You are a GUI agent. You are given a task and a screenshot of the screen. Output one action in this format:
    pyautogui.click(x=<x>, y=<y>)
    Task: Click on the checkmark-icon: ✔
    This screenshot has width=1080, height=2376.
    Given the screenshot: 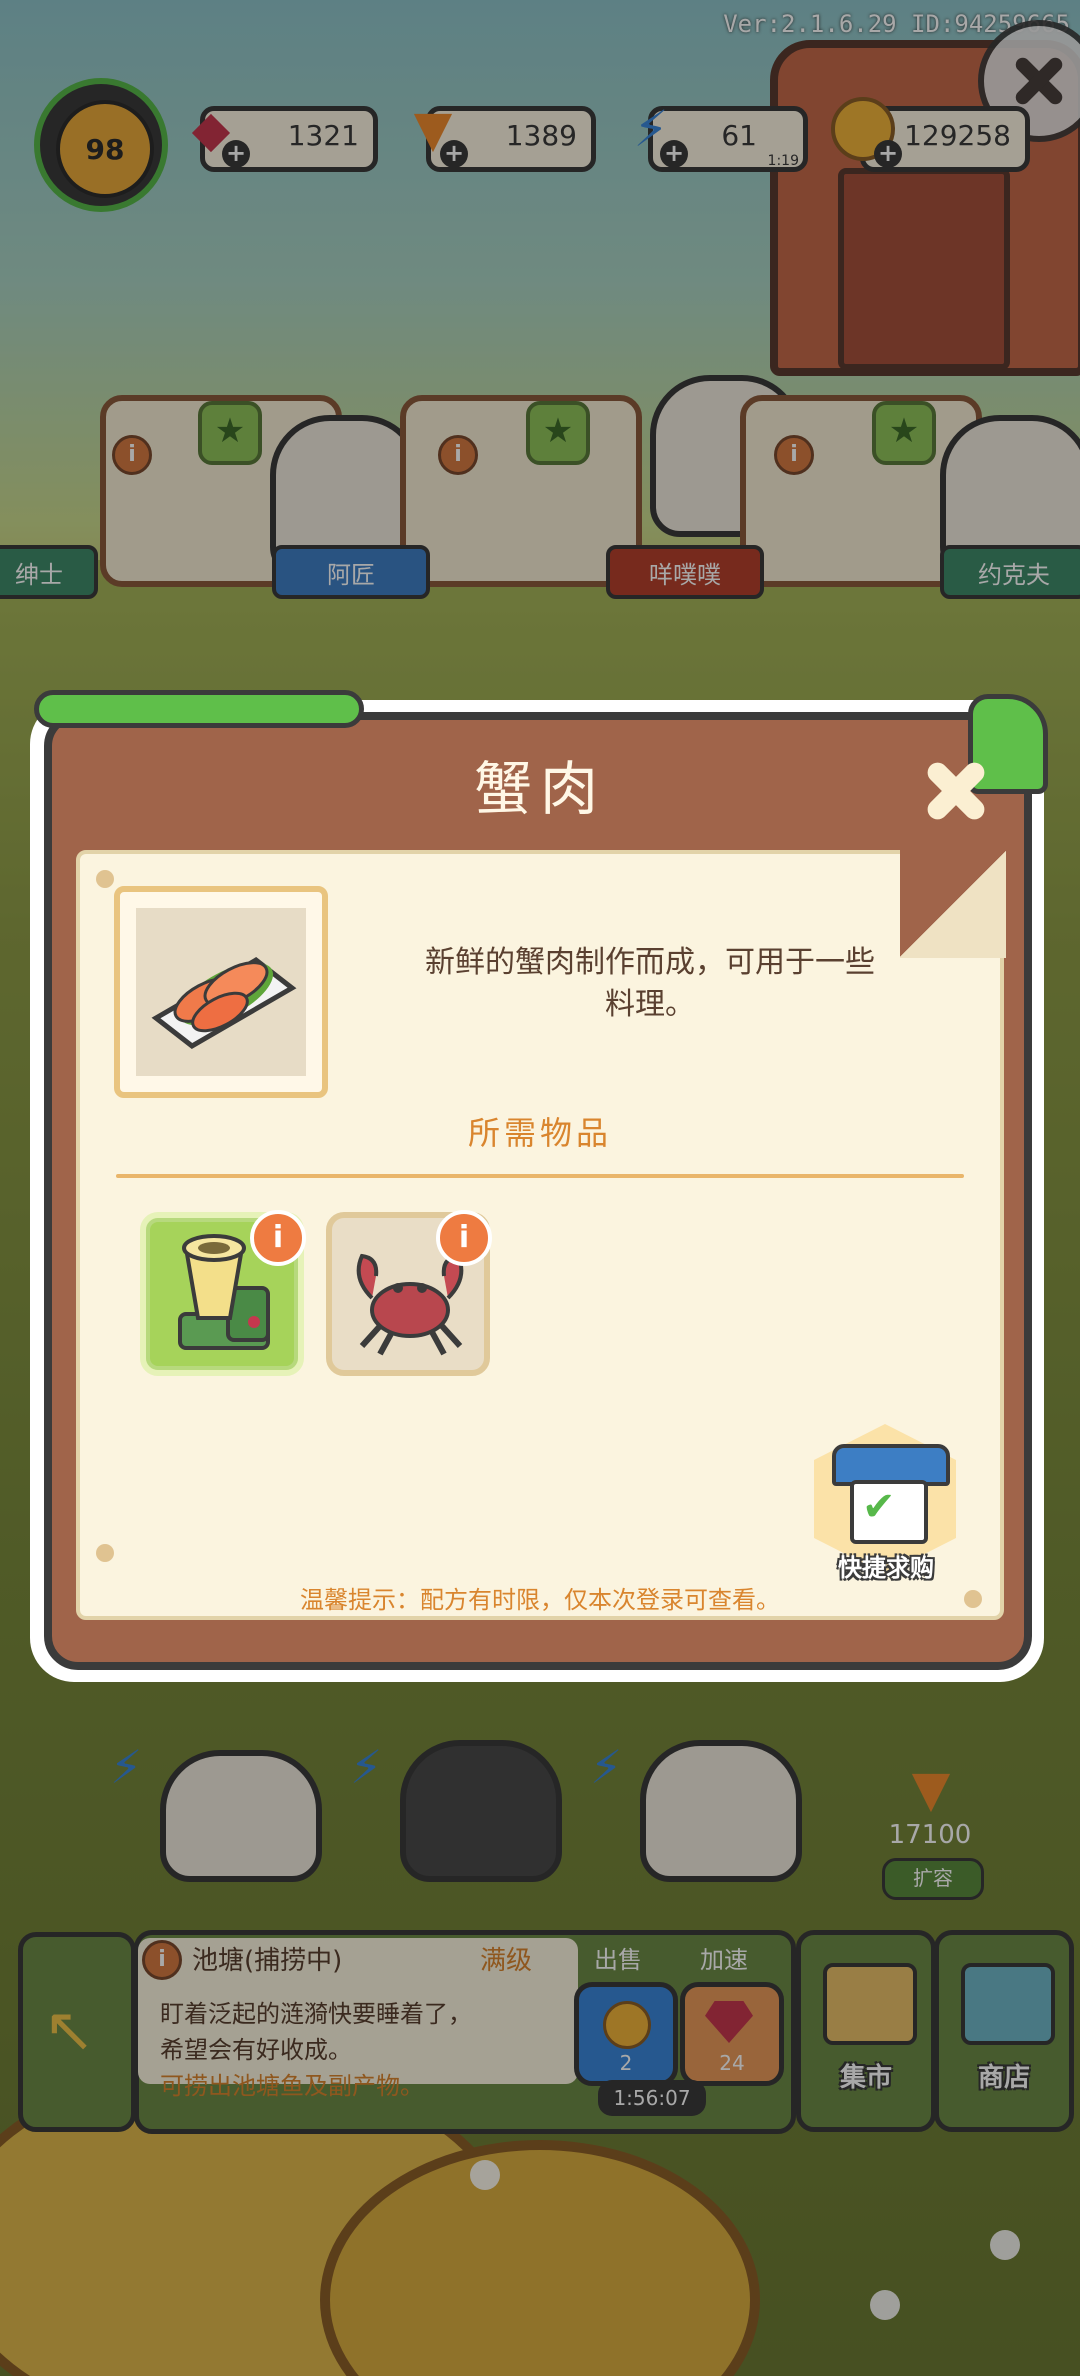 What is the action you would take?
    pyautogui.click(x=879, y=1507)
    